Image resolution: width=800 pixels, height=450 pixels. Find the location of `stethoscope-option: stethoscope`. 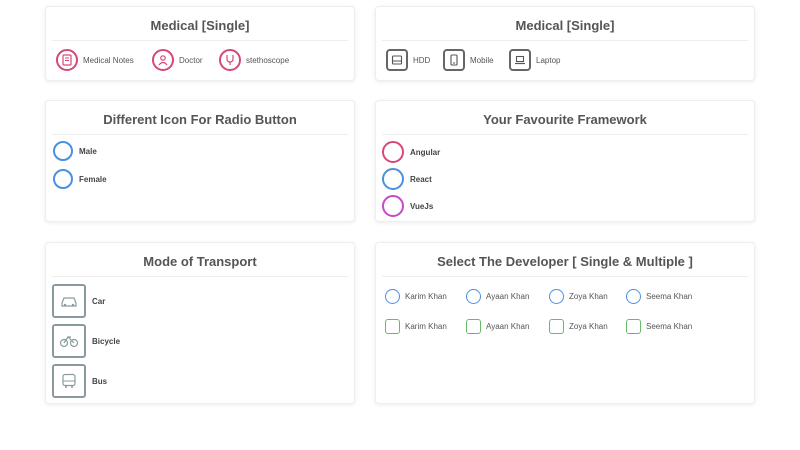

stethoscope-option: stethoscope is located at coordinates (254, 60).